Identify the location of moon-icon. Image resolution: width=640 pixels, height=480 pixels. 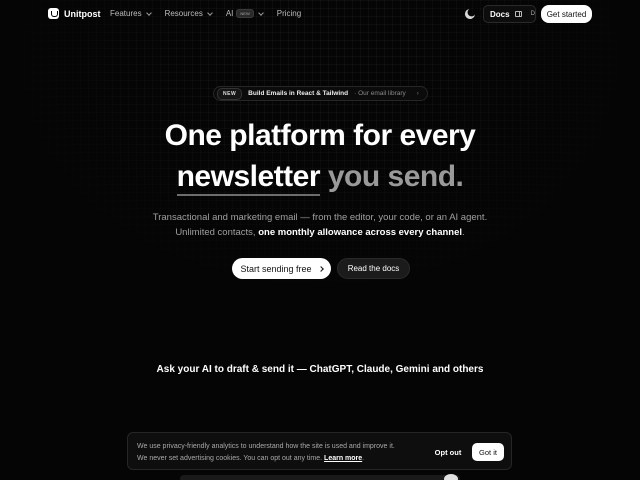
(471, 12).